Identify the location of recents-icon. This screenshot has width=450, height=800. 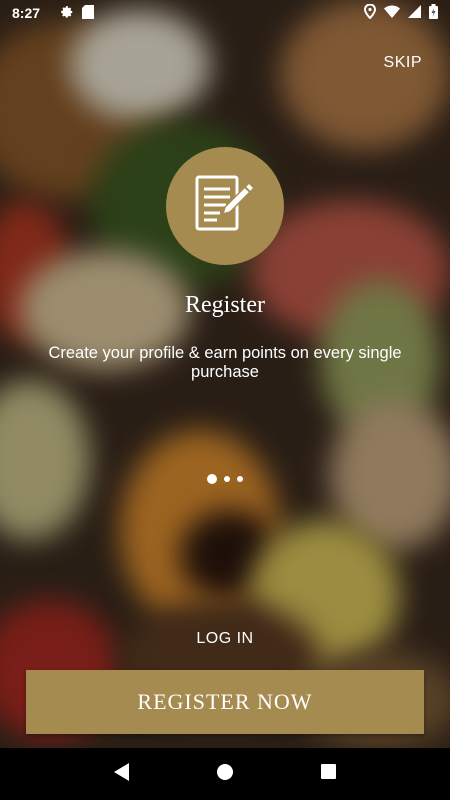
(328, 774).